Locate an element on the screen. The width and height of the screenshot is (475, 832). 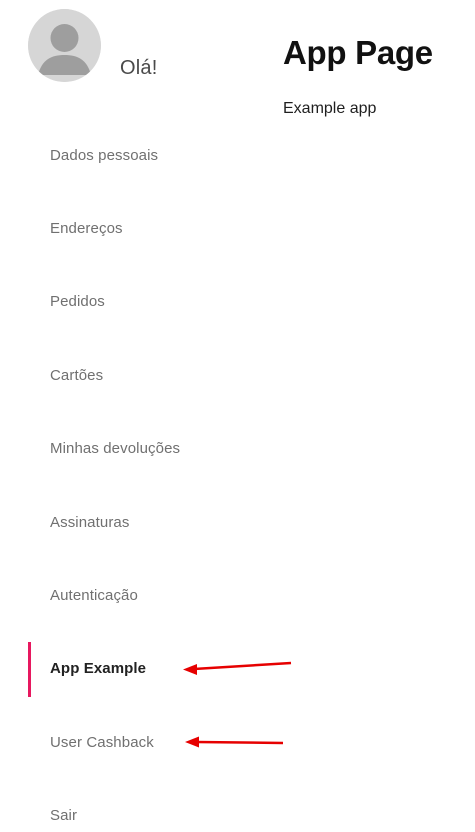
menu-item-user-cashback: User Cashback is located at coordinates (102, 742).